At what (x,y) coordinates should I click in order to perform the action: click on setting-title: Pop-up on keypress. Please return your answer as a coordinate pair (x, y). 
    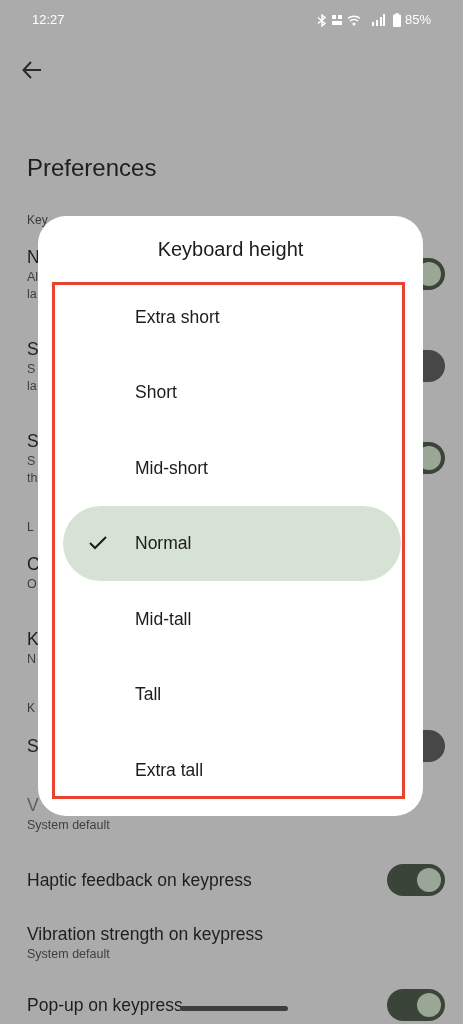
    Looking at the image, I should click on (105, 1005).